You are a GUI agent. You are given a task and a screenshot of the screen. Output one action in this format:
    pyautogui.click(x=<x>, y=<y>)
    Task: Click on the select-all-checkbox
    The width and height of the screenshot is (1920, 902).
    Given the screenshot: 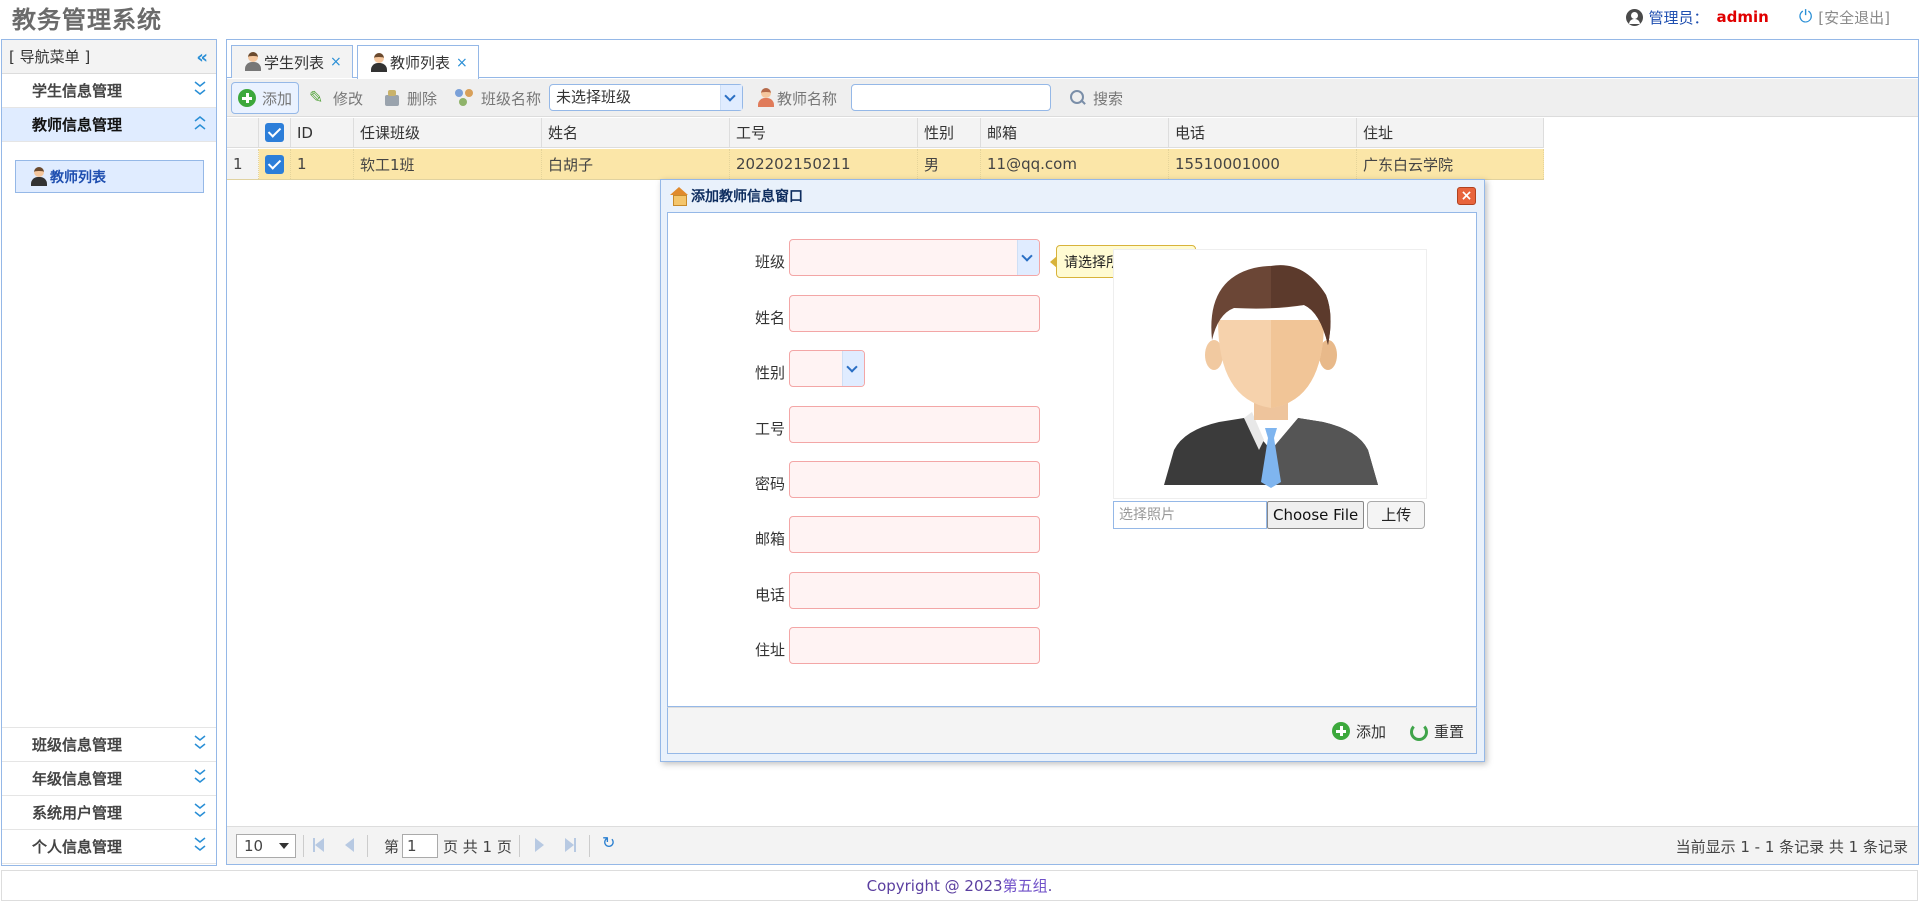 What is the action you would take?
    pyautogui.click(x=275, y=132)
    